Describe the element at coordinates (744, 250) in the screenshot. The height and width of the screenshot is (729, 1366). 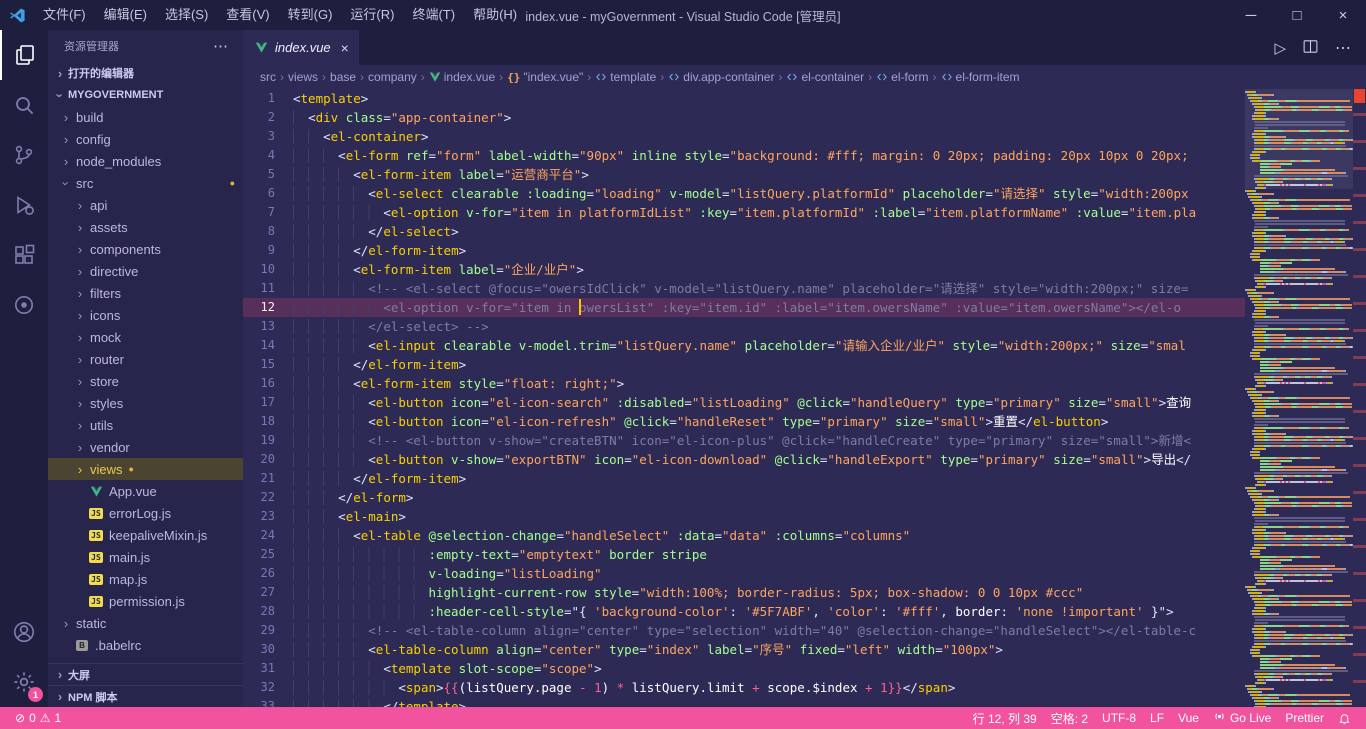
I see `code-line: 9 </el-form-item>` at that location.